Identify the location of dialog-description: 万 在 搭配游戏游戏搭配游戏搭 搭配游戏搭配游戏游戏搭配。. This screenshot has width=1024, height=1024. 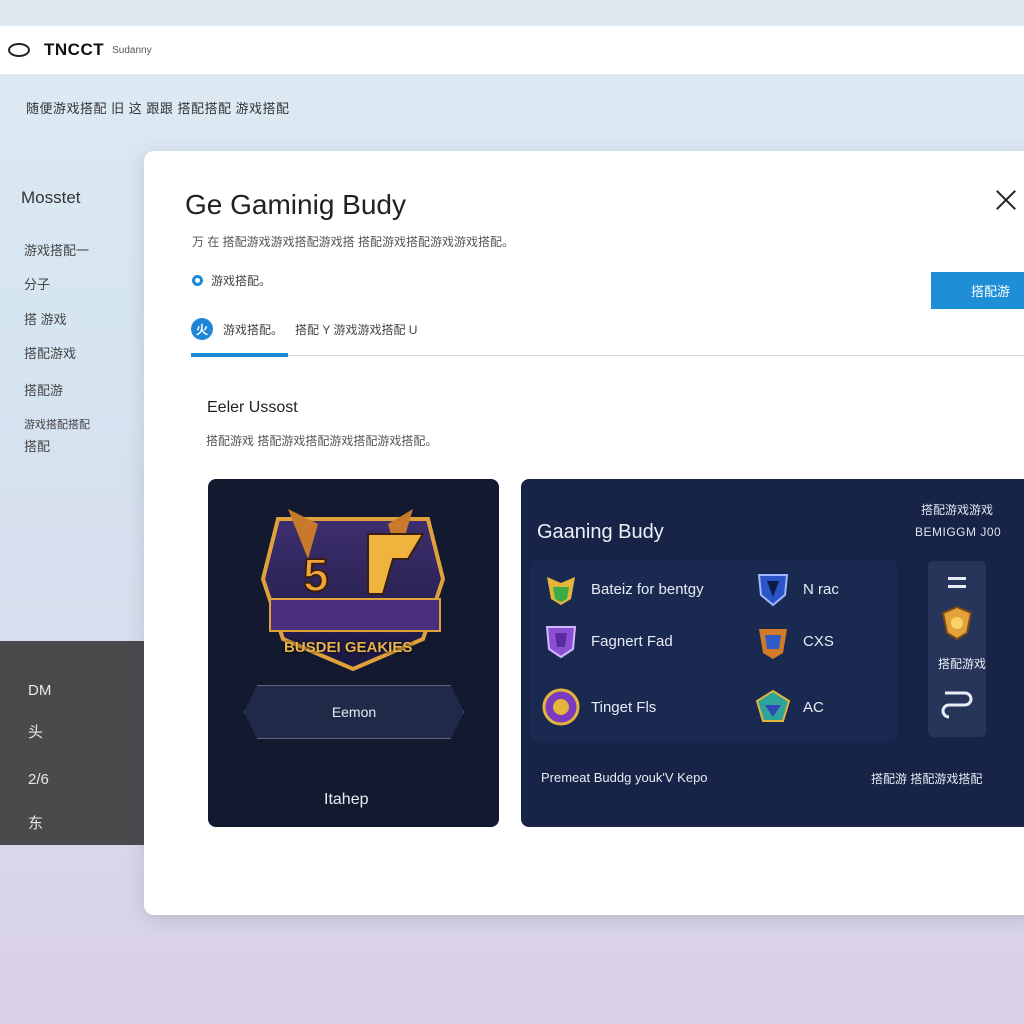
(353, 242).